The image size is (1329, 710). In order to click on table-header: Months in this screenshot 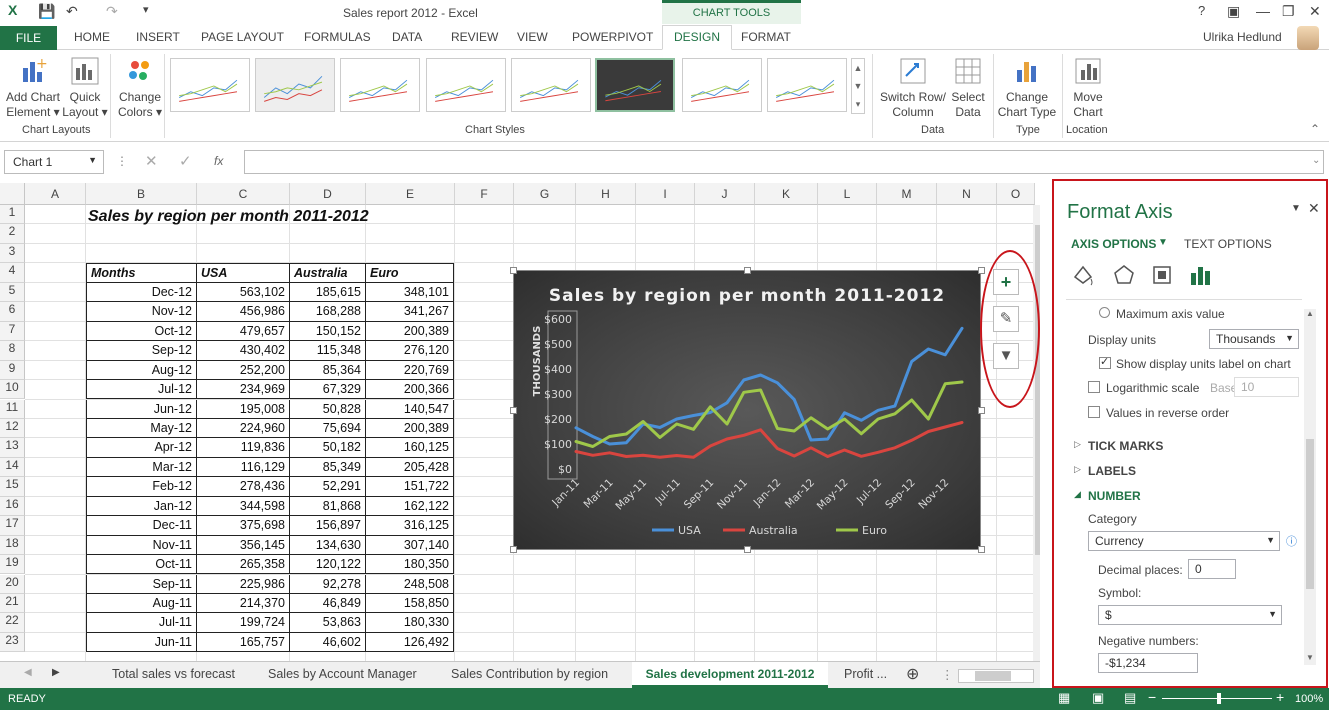, I will do `click(141, 273)`.